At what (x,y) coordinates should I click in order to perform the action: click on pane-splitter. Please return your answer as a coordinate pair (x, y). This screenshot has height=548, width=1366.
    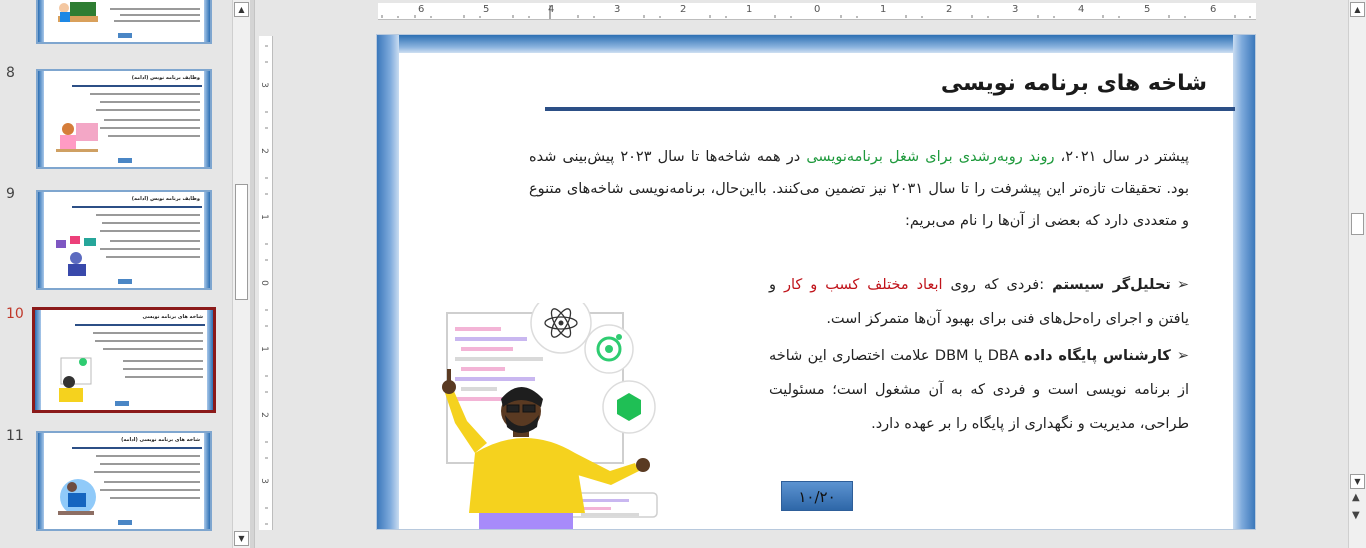
    Looking at the image, I should click on (252, 274).